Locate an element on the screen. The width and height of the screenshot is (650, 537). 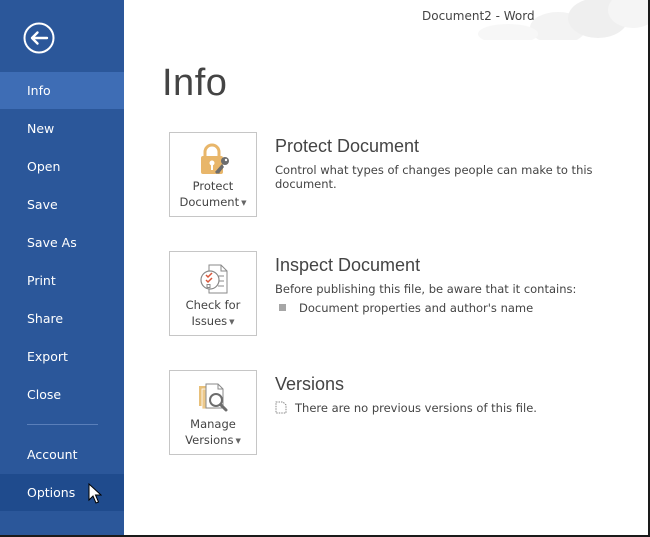
back-button is located at coordinates (39, 38).